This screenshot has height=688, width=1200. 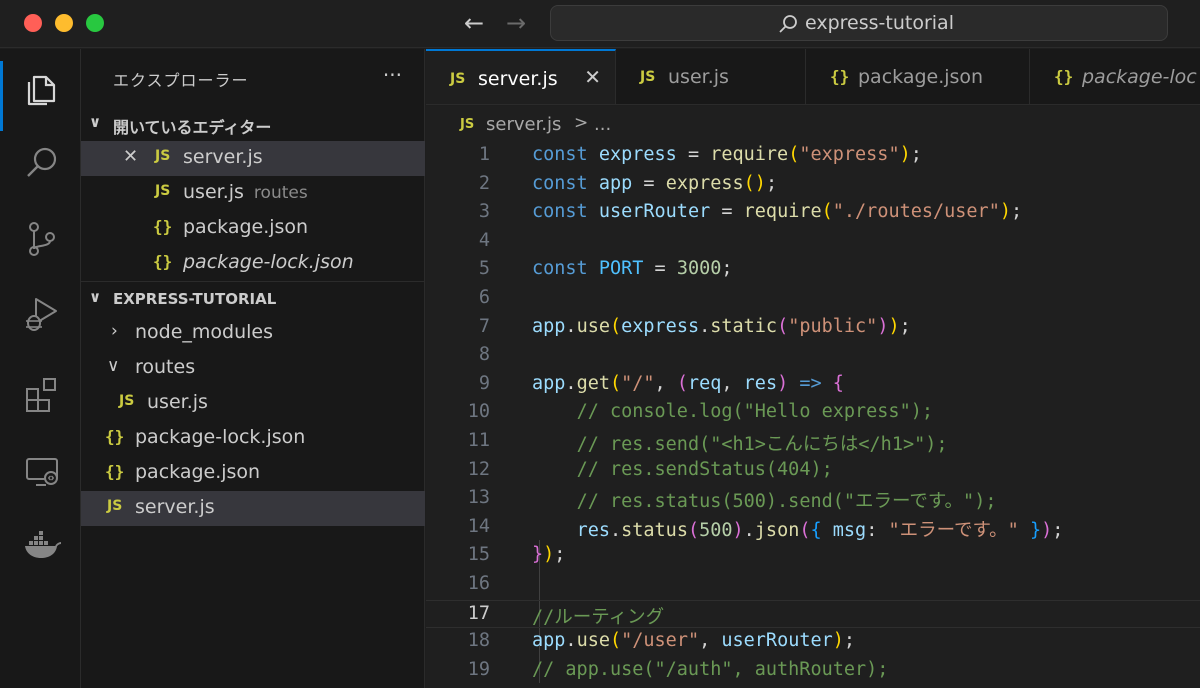 I want to click on line-number: 17, so click(x=478, y=613).